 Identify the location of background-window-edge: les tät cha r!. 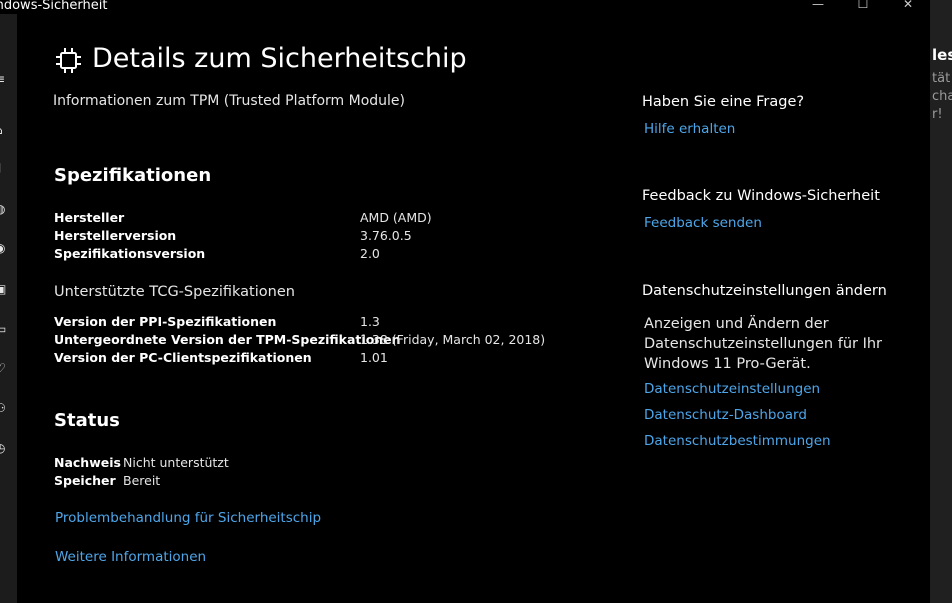
(941, 301).